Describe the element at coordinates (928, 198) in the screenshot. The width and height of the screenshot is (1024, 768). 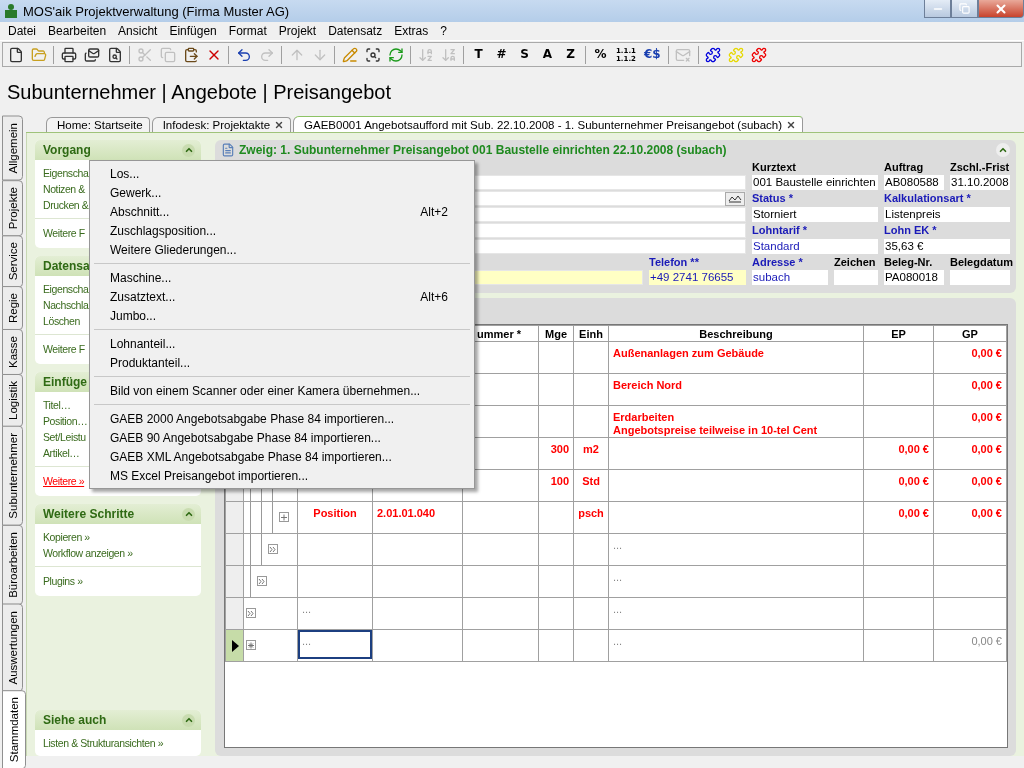
I see `field-label: Kalkulationsart *` at that location.